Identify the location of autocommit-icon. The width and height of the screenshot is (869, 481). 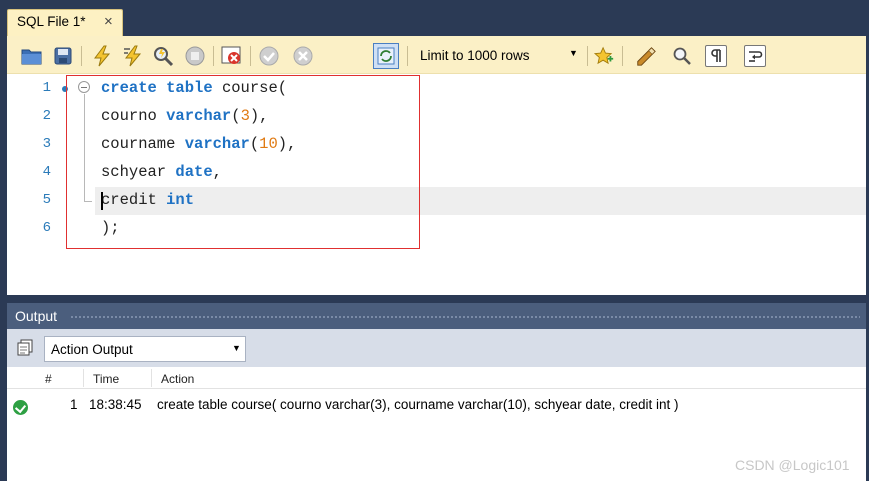
(386, 56).